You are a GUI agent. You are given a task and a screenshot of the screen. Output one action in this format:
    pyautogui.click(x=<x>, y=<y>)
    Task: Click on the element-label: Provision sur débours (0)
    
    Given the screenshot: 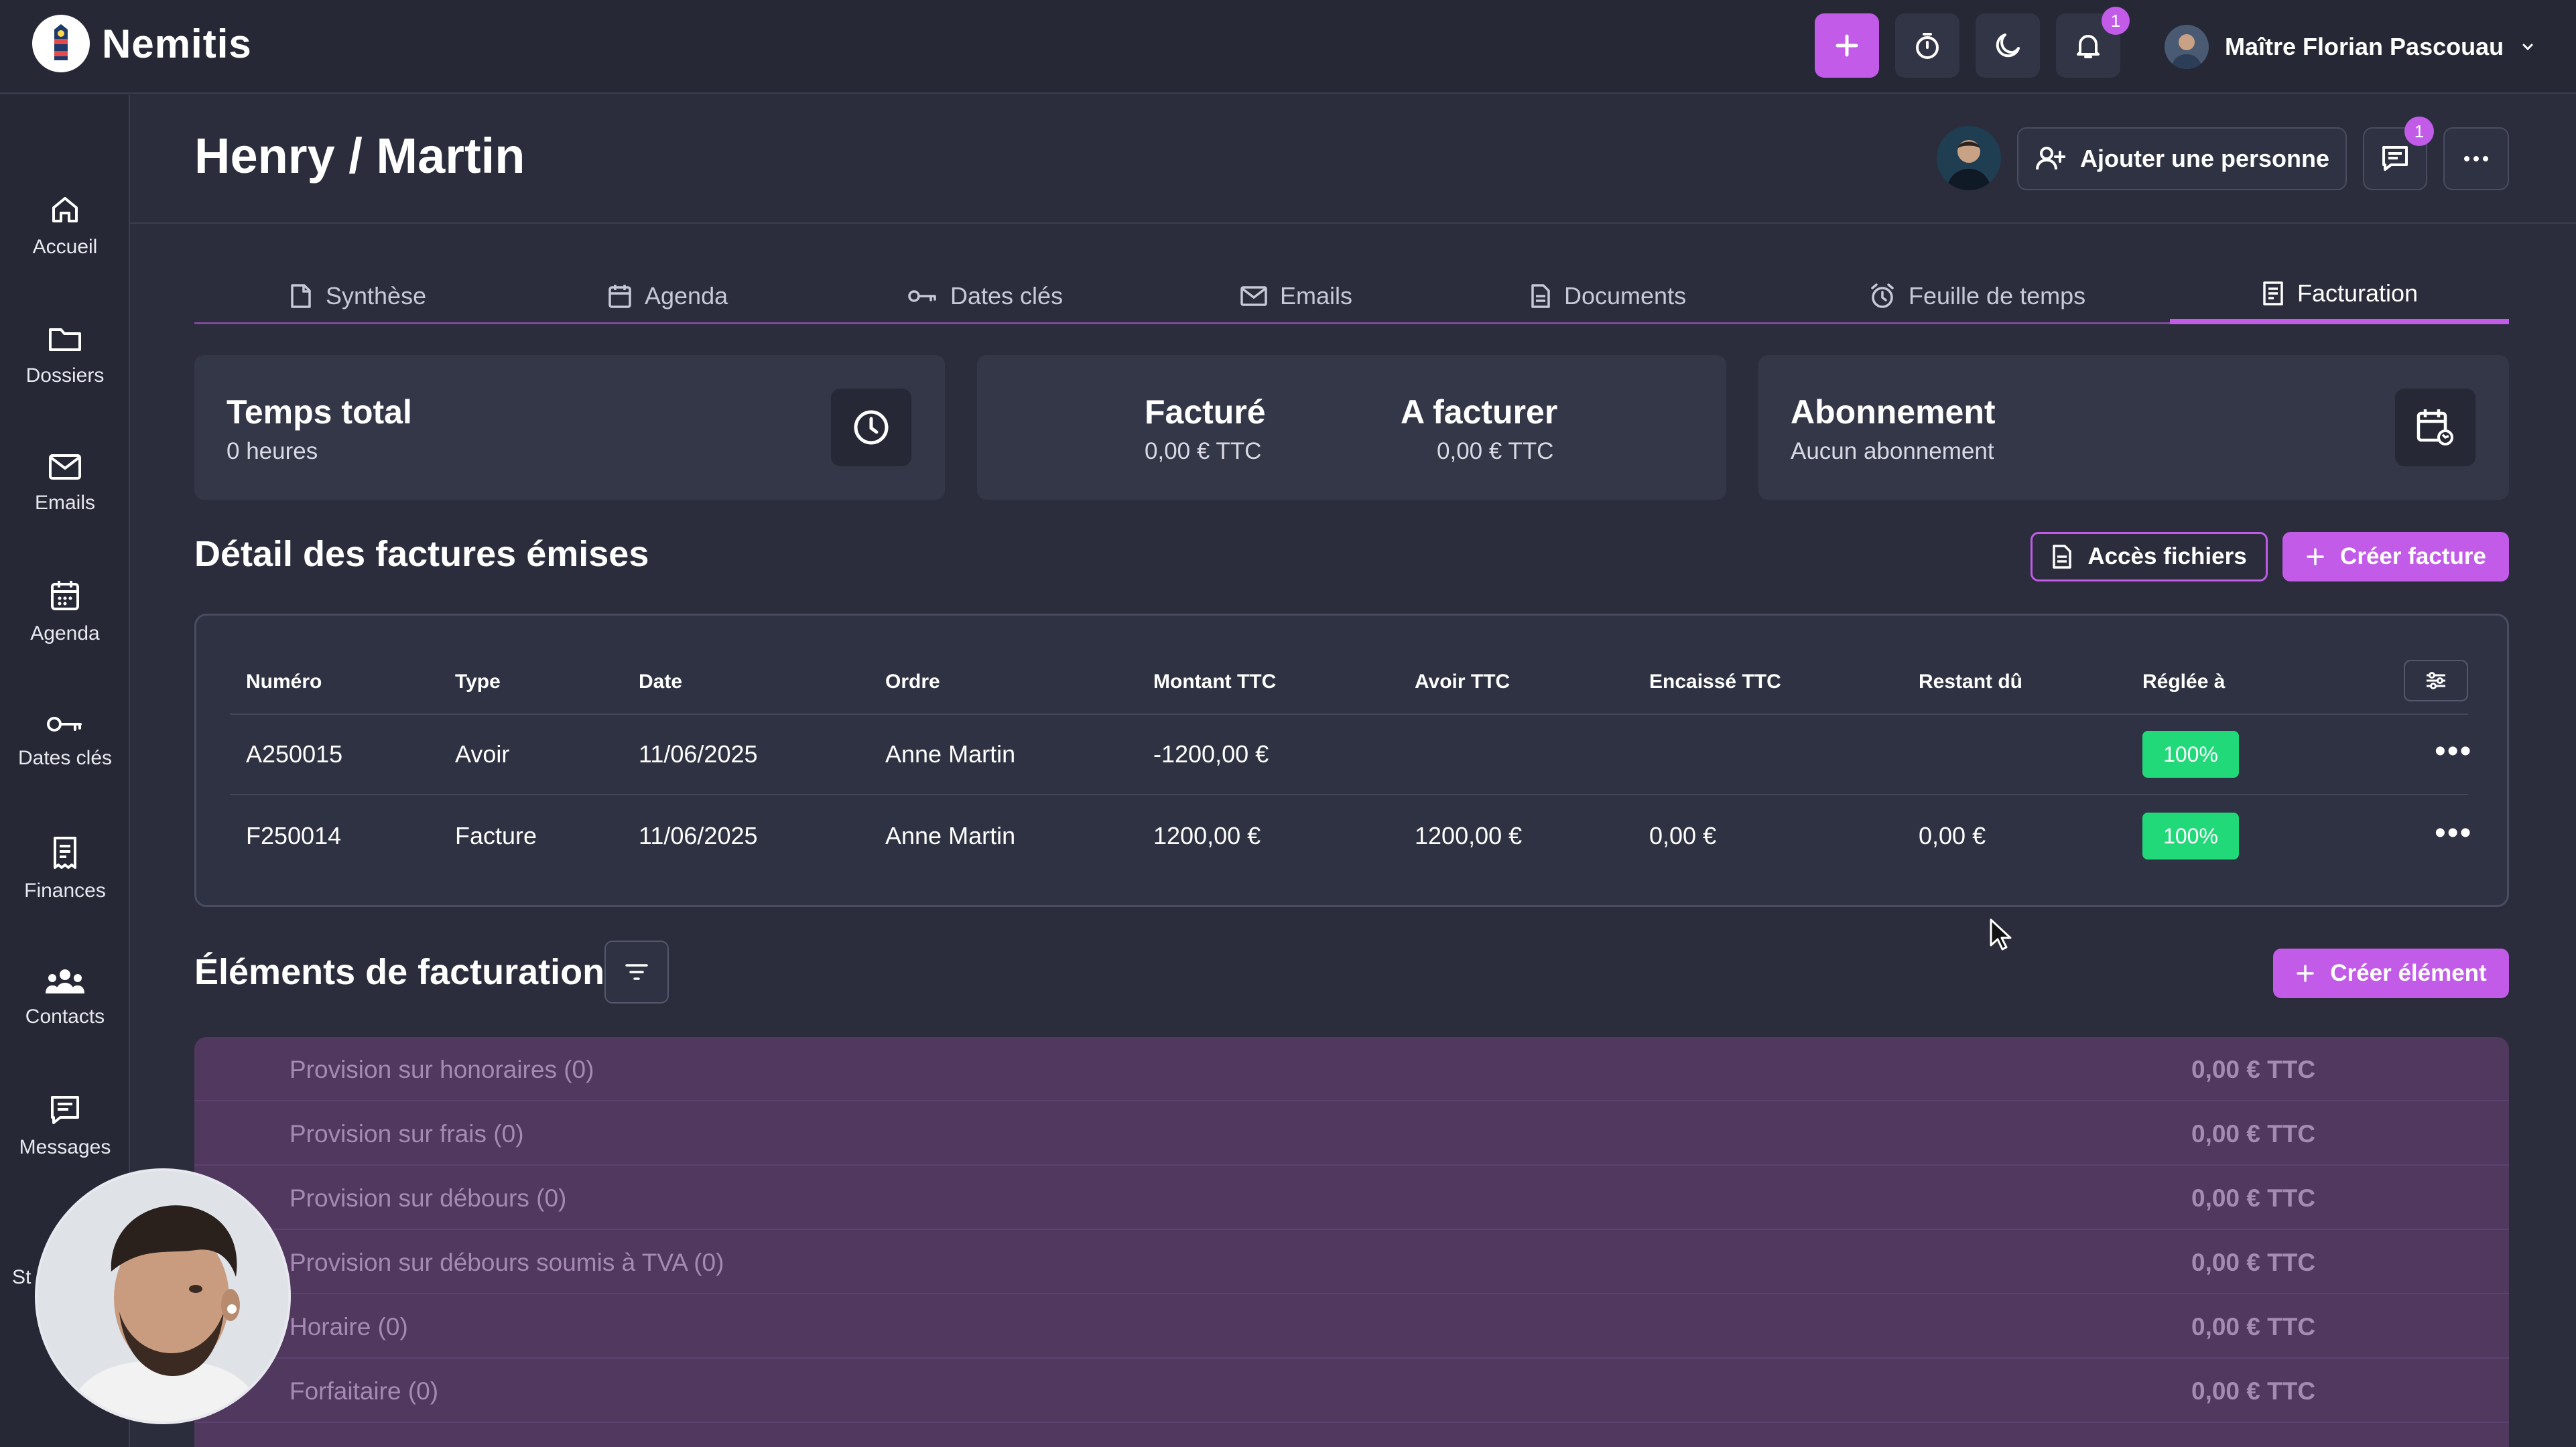 What is the action you would take?
    pyautogui.click(x=428, y=1198)
    